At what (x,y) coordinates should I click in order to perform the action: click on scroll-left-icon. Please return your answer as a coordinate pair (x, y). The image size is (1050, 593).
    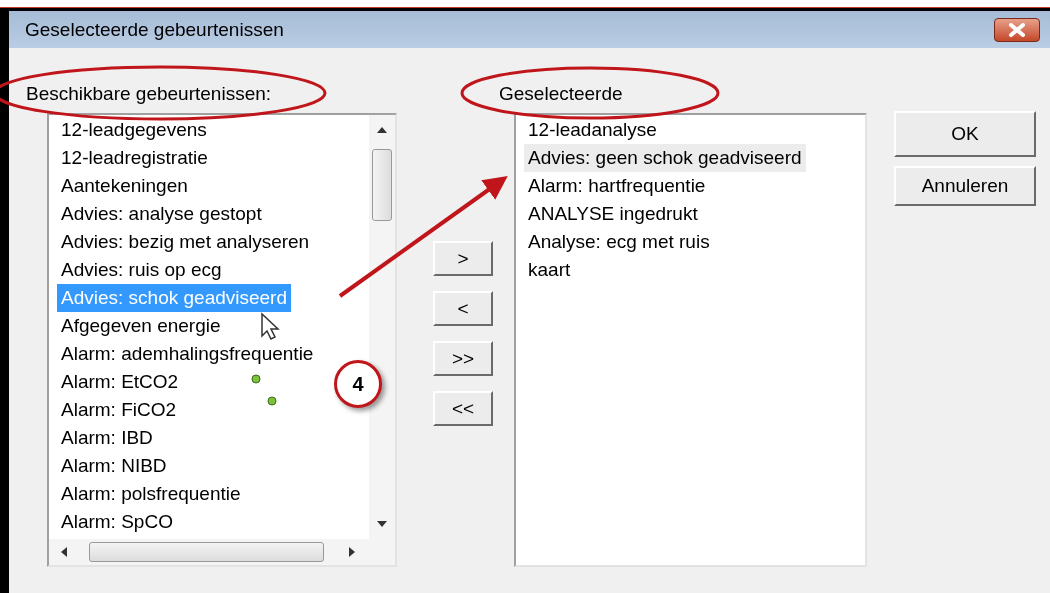
    Looking at the image, I should click on (64, 552).